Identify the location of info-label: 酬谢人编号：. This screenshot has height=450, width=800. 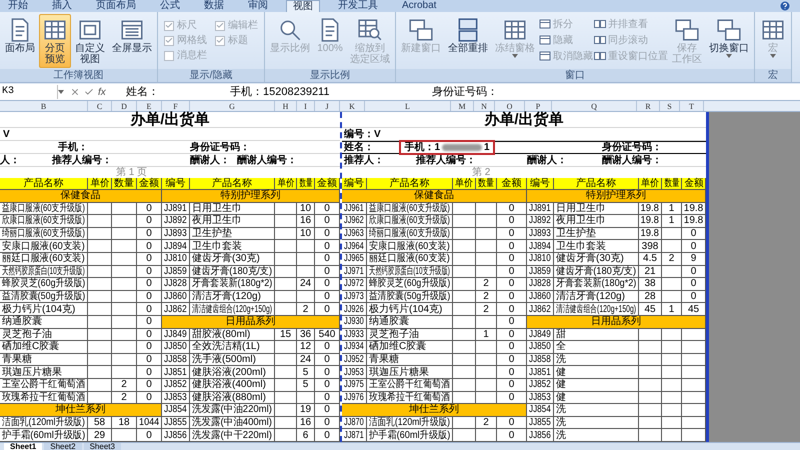
(267, 160).